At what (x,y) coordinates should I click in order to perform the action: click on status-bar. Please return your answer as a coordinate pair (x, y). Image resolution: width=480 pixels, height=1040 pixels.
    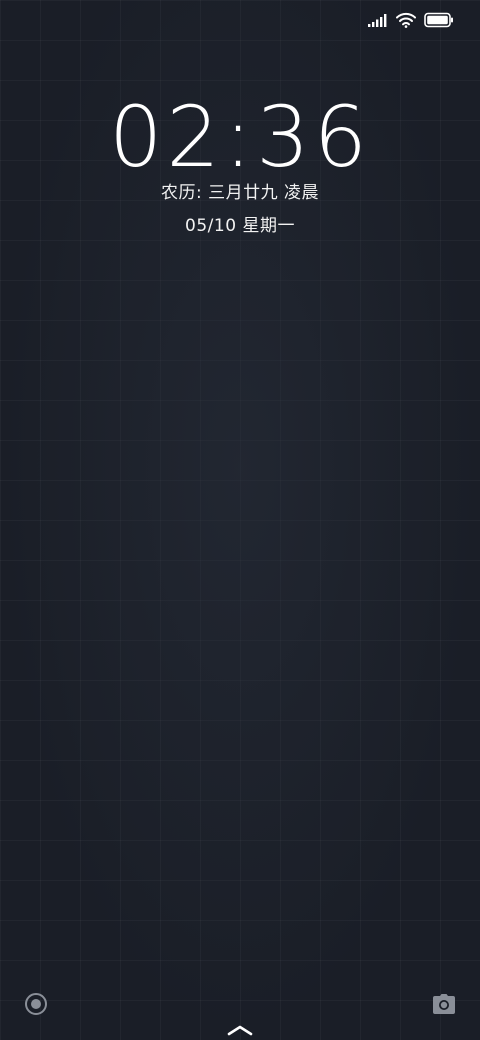
    Looking at the image, I should click on (411, 20).